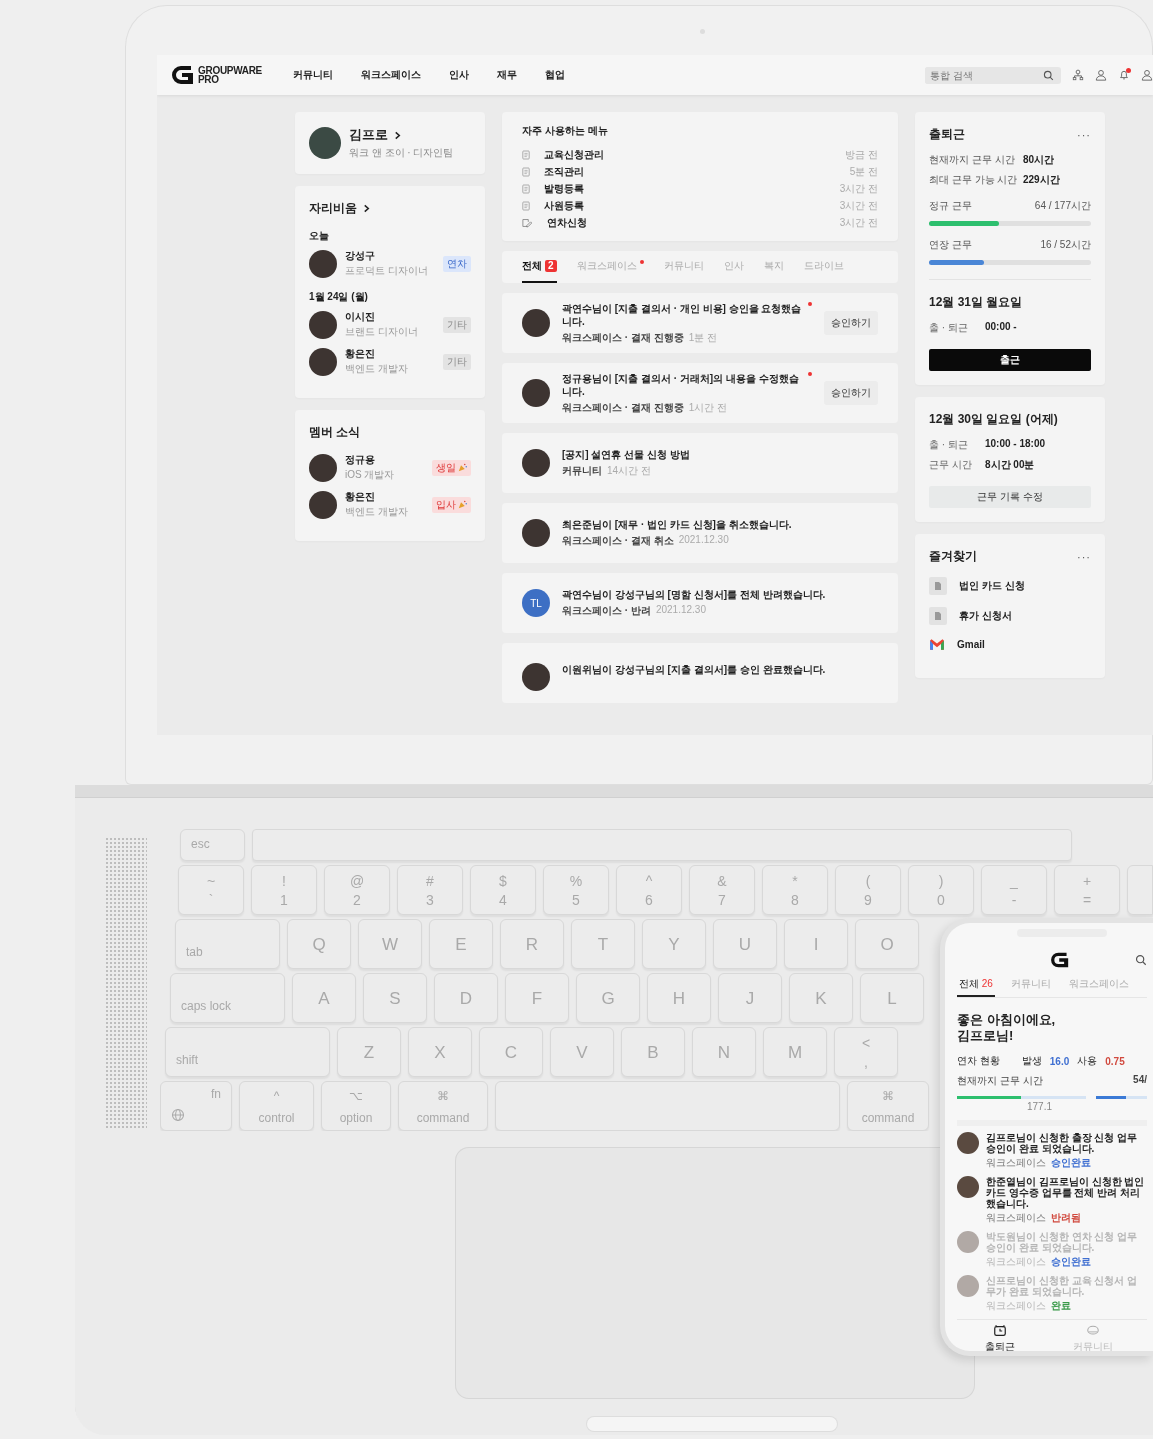  Describe the element at coordinates (532, 944) in the screenshot. I see `keyboard-key: R` at that location.